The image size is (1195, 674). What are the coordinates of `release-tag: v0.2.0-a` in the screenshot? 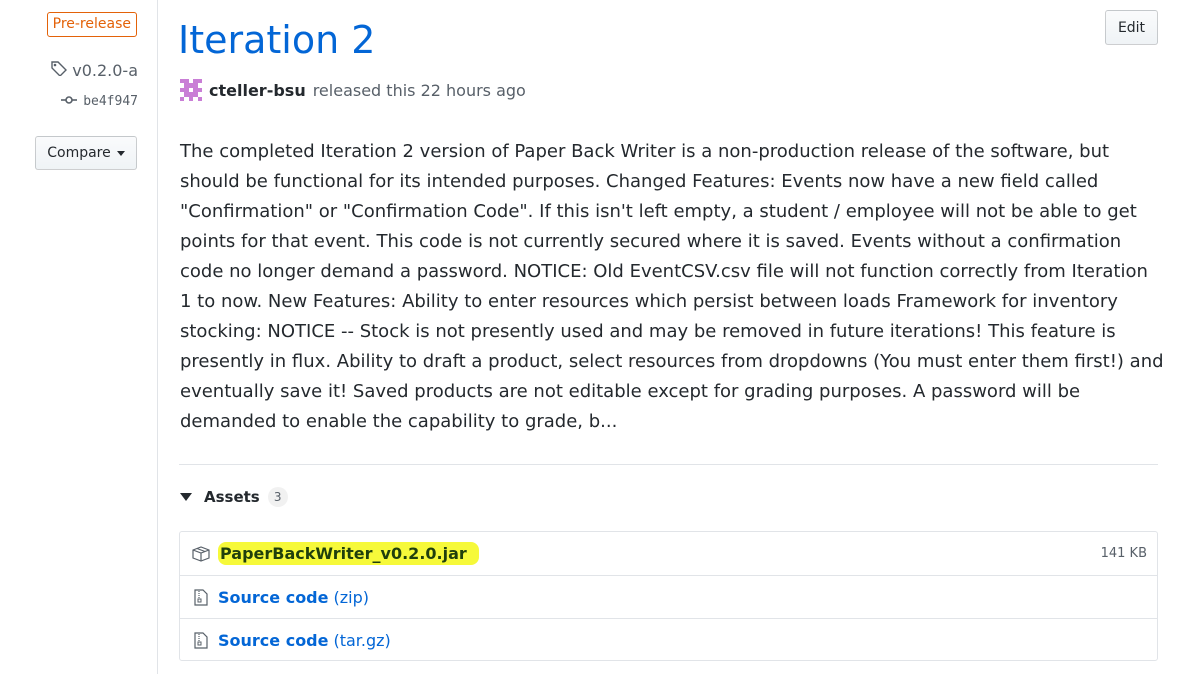 It's located at (94, 70).